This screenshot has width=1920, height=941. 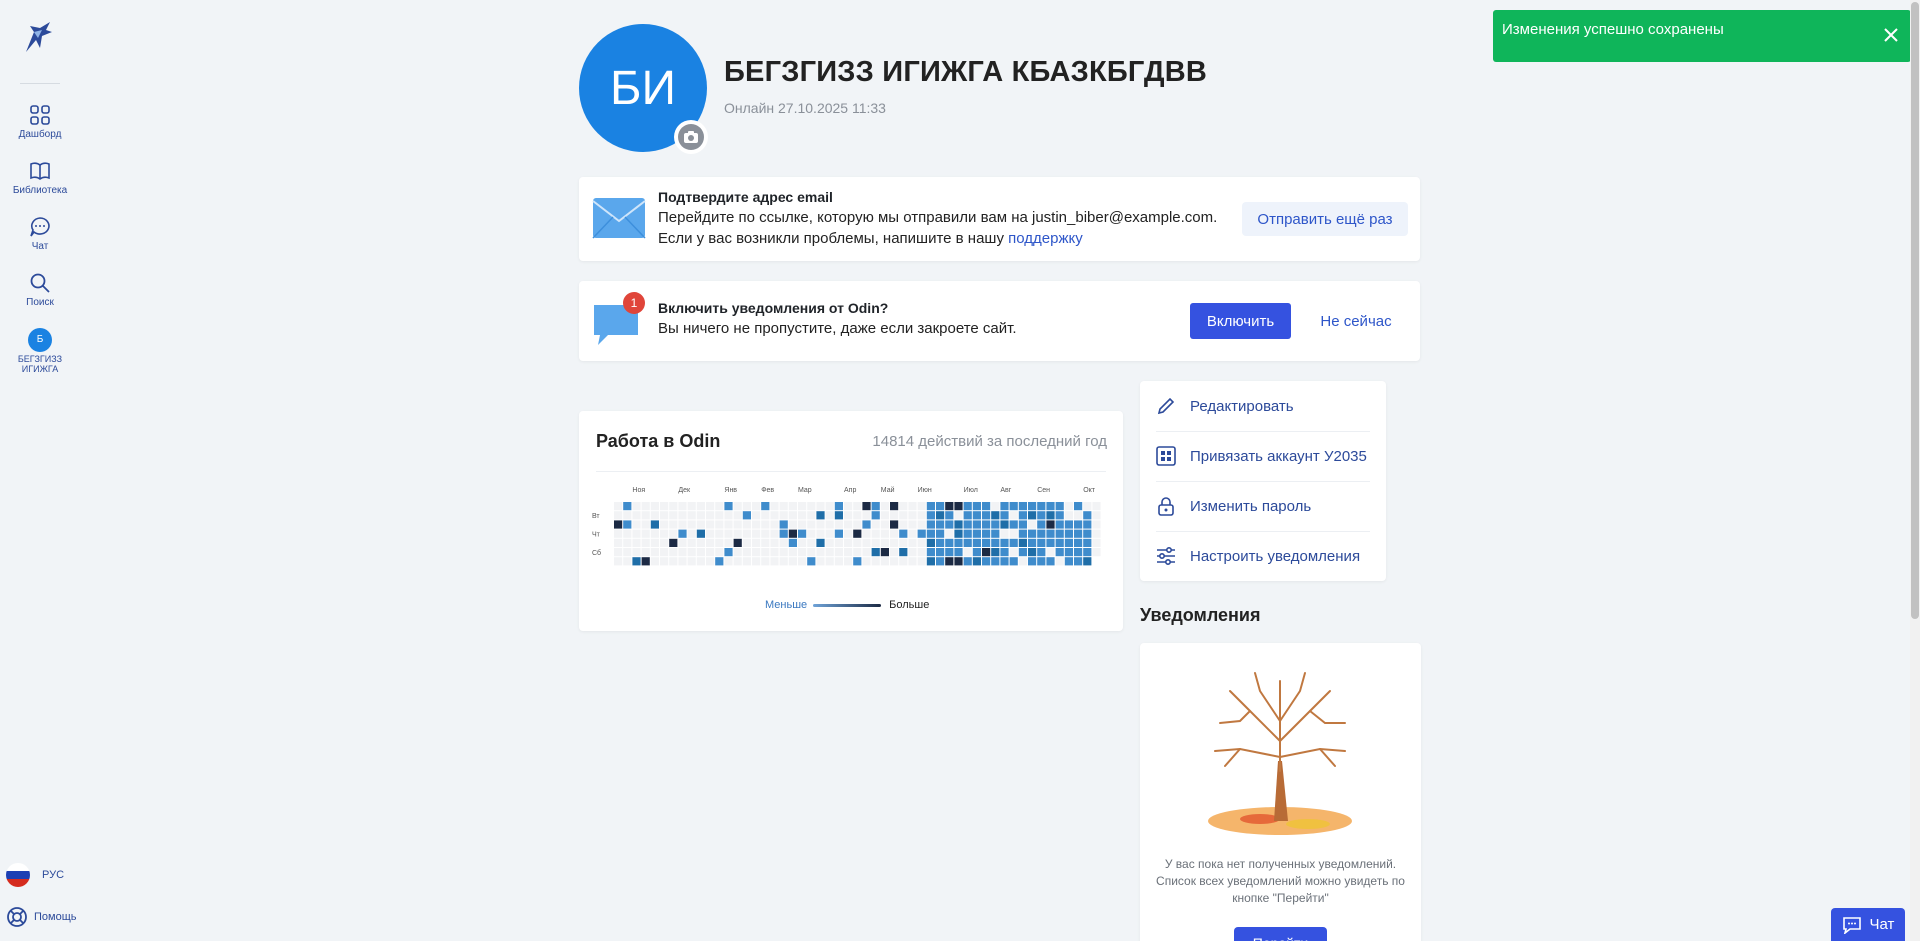 What do you see at coordinates (1891, 35) in the screenshot?
I see `close-icon` at bounding box center [1891, 35].